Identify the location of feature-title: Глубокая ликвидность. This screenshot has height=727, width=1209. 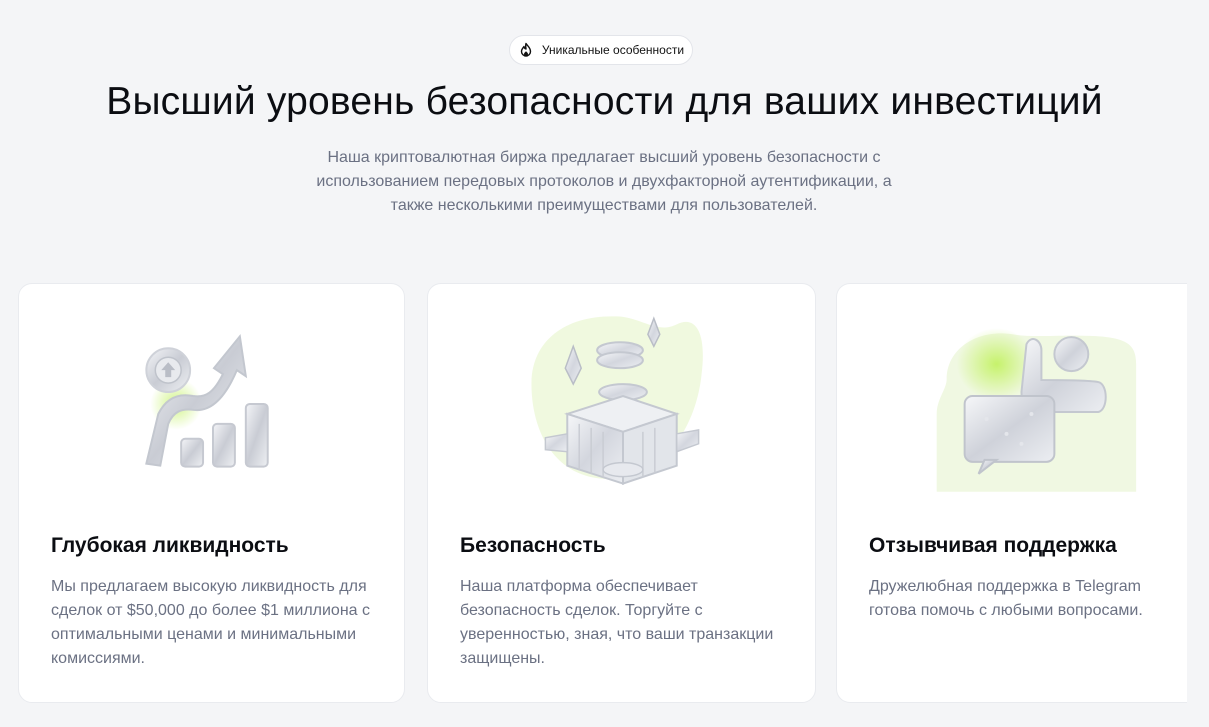
(170, 545).